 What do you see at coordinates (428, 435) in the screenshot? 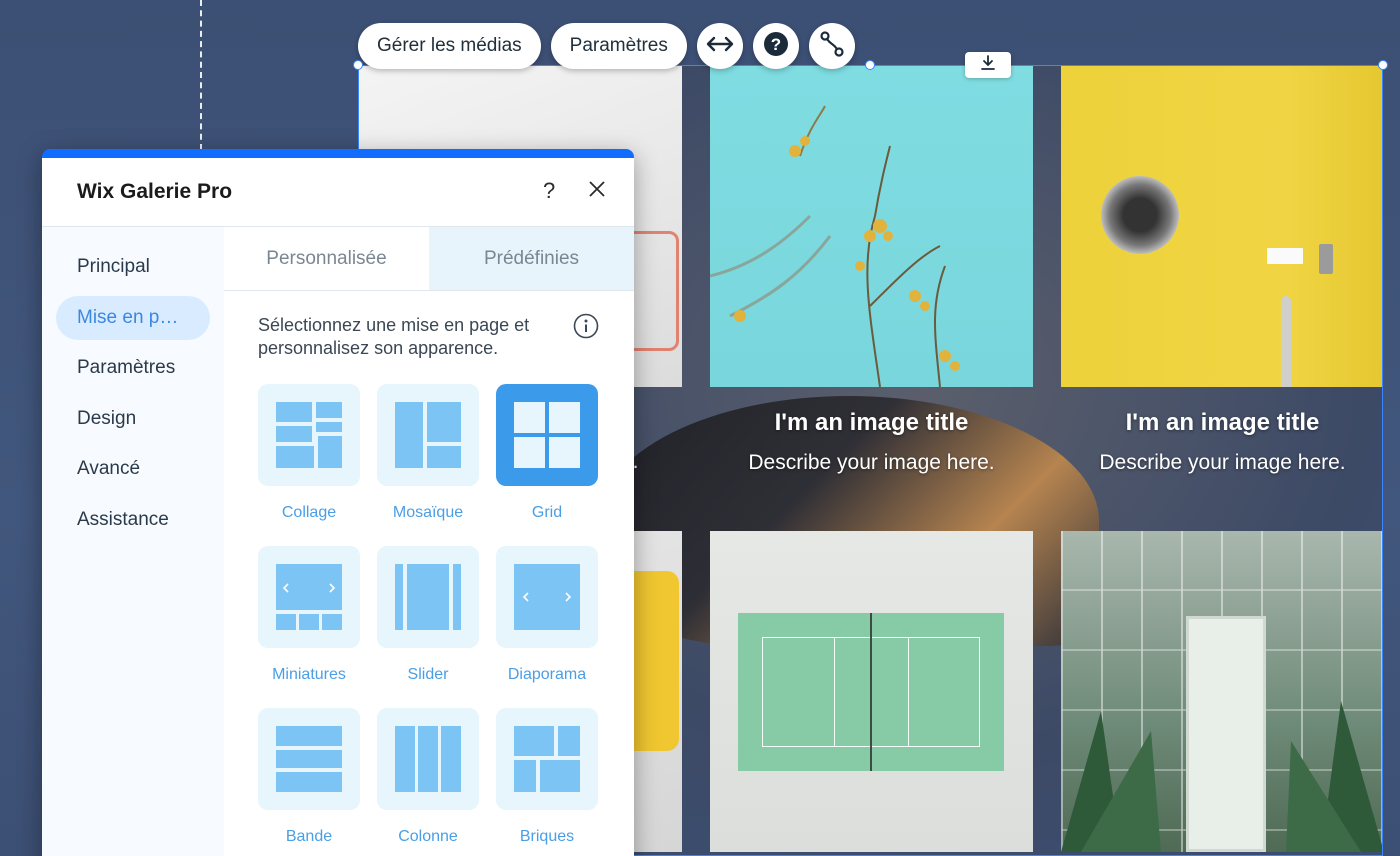
I see `mosaic-layout-icon` at bounding box center [428, 435].